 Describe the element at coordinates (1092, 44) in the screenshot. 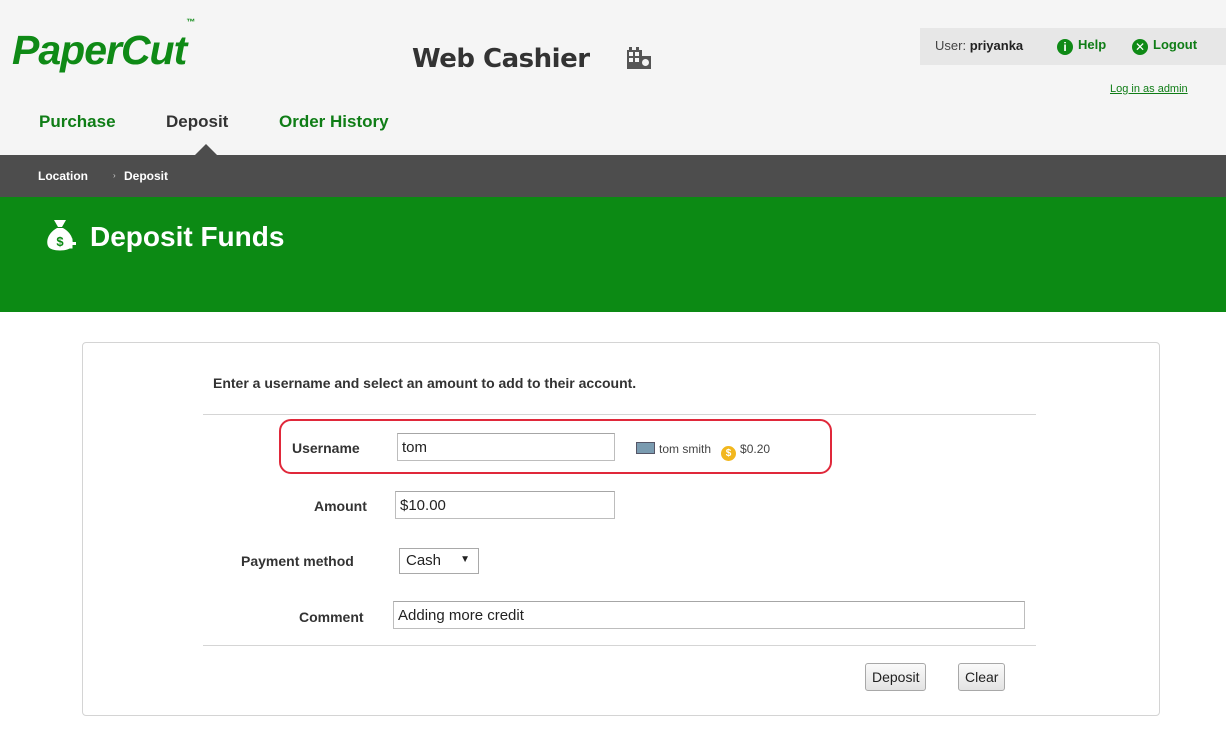

I see `help-label: Help` at that location.